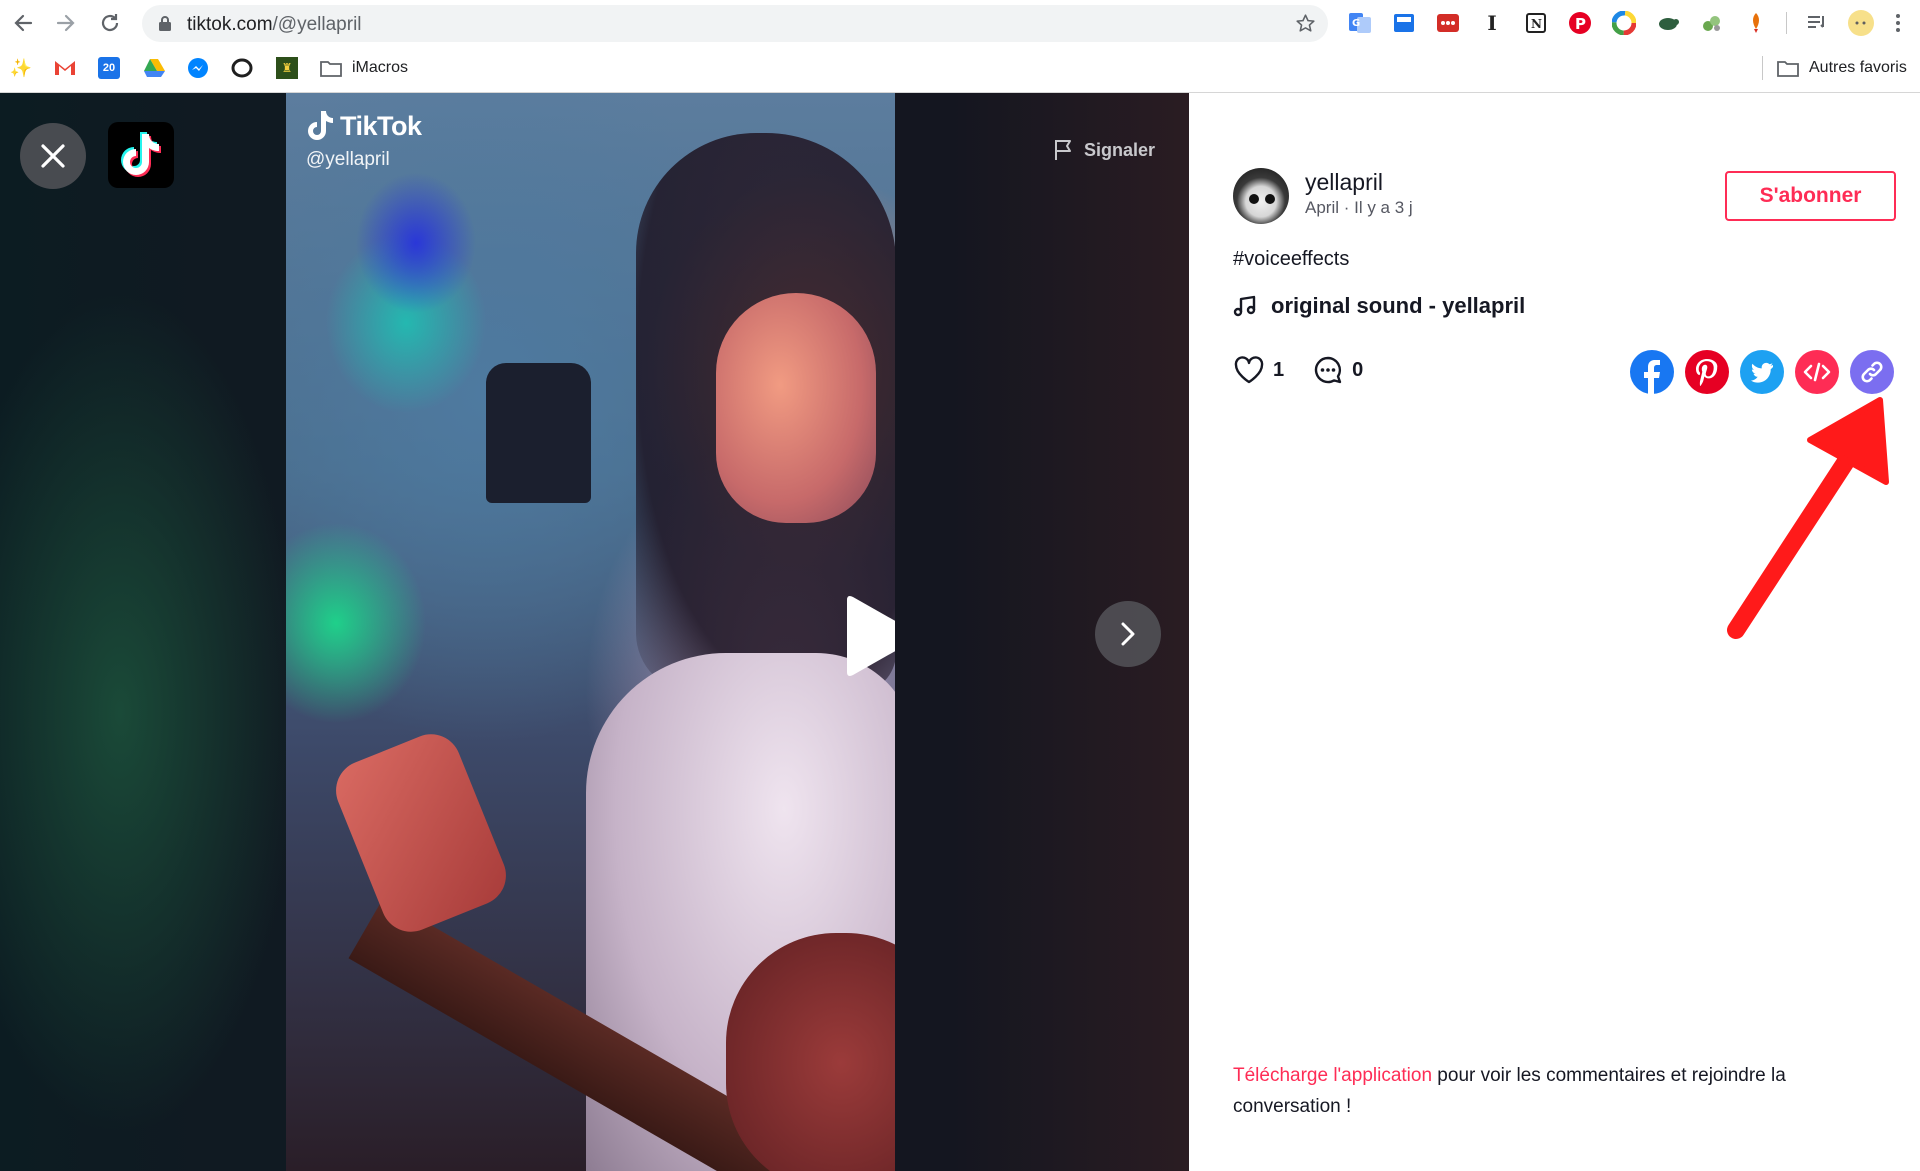 The width and height of the screenshot is (1920, 1171). I want to click on bookmark-star-icon, so click(1305, 26).